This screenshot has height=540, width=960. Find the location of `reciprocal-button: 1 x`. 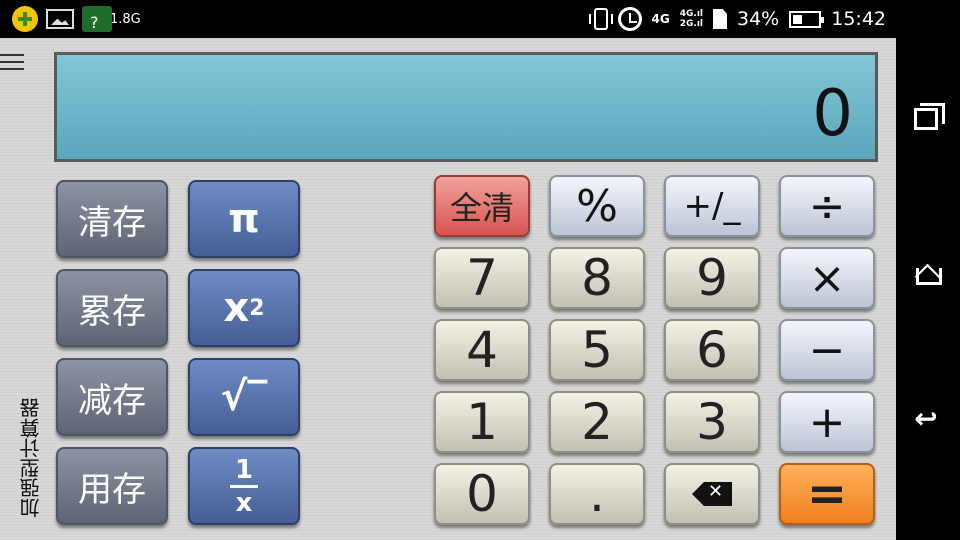

reciprocal-button: 1 x is located at coordinates (244, 486).